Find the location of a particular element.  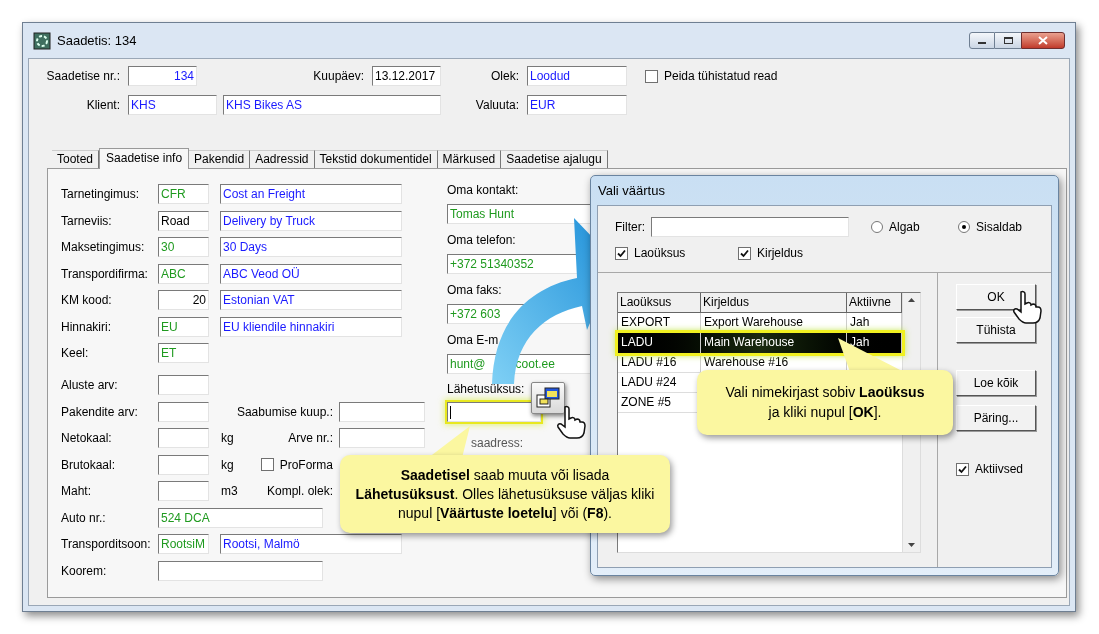

table-cell: LADU is located at coordinates (659, 343).